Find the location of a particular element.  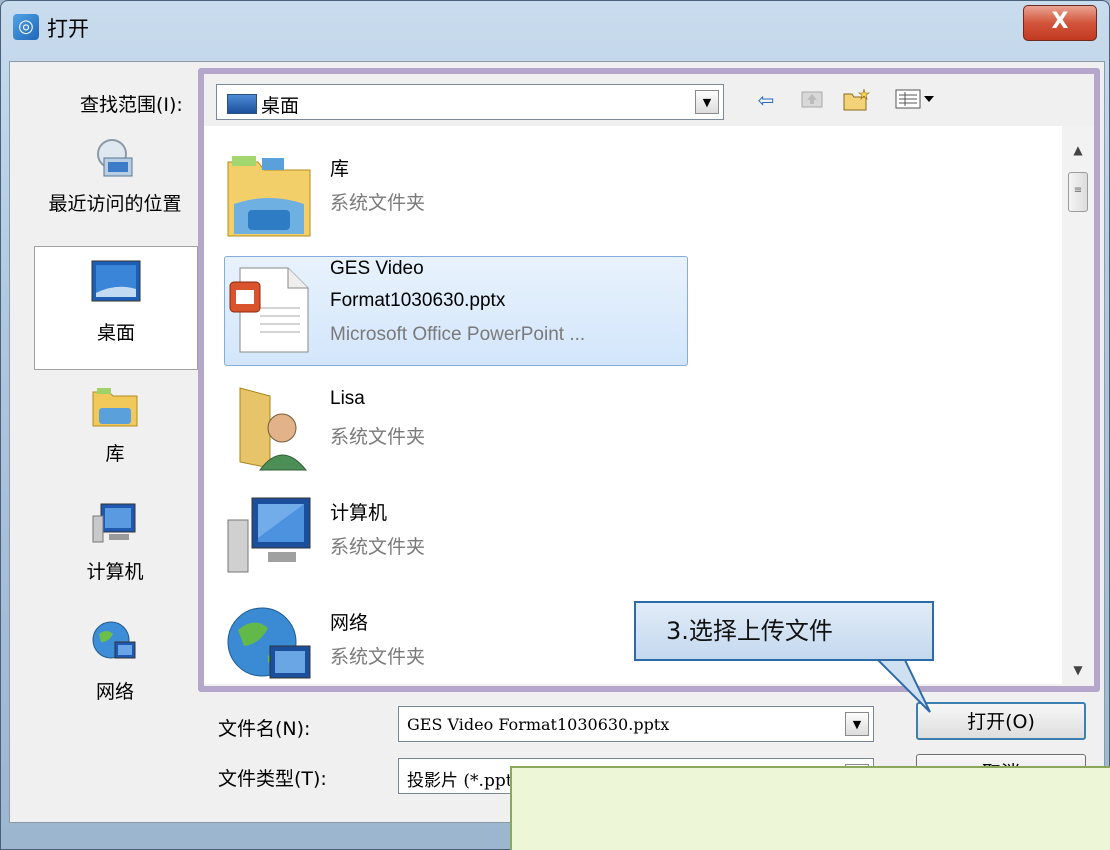

app-icon: ◎ is located at coordinates (26, 27).